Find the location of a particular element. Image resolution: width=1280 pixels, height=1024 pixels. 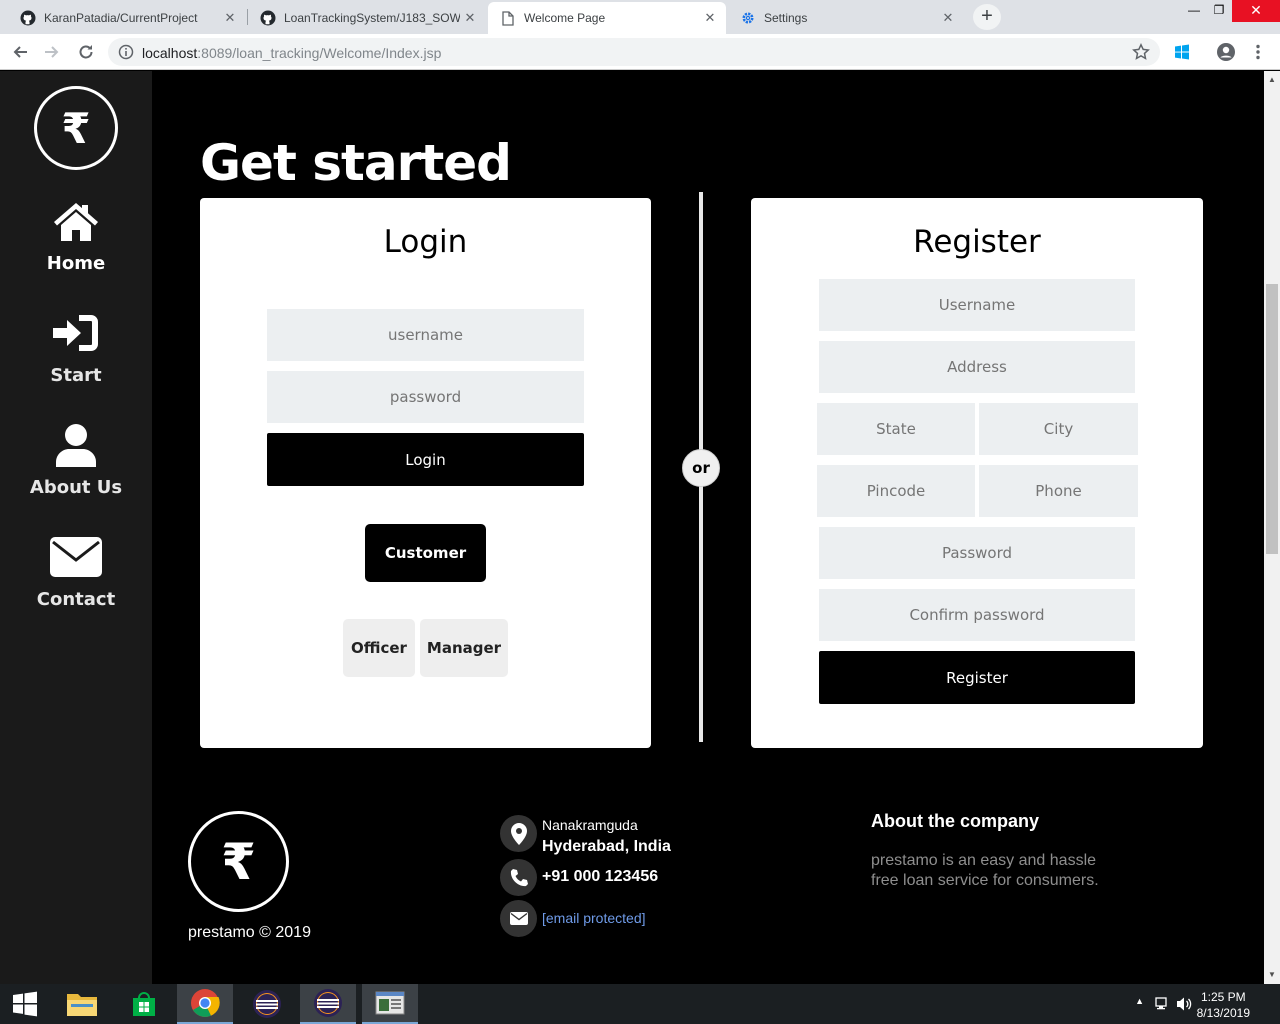

customer-role-button: Customer is located at coordinates (425, 553).